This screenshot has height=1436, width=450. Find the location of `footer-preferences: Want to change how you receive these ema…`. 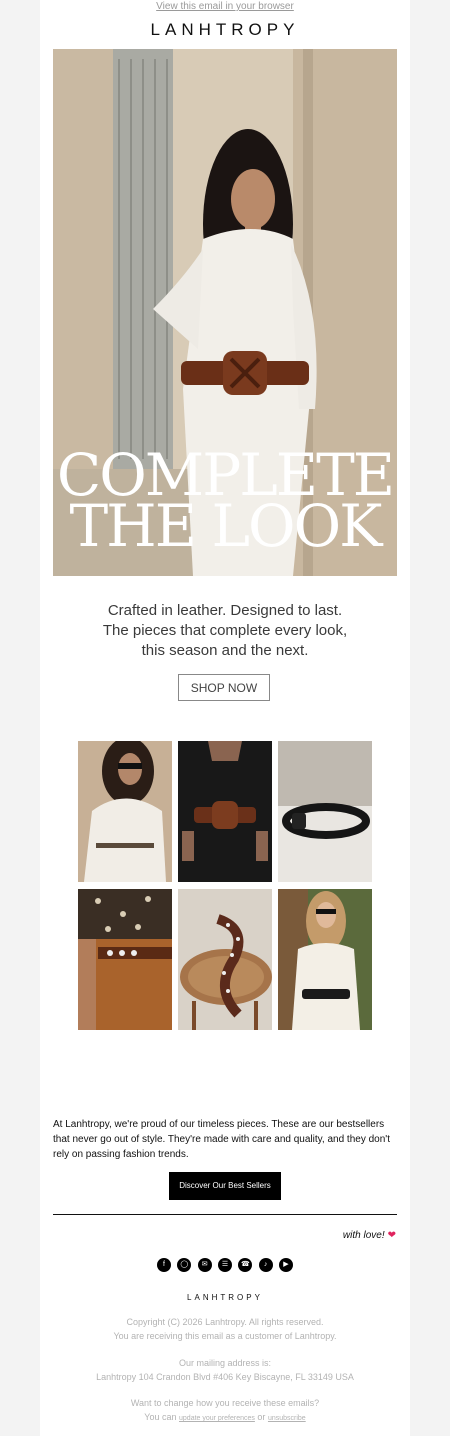

footer-preferences: Want to change how you receive these ema… is located at coordinates (225, 1411).